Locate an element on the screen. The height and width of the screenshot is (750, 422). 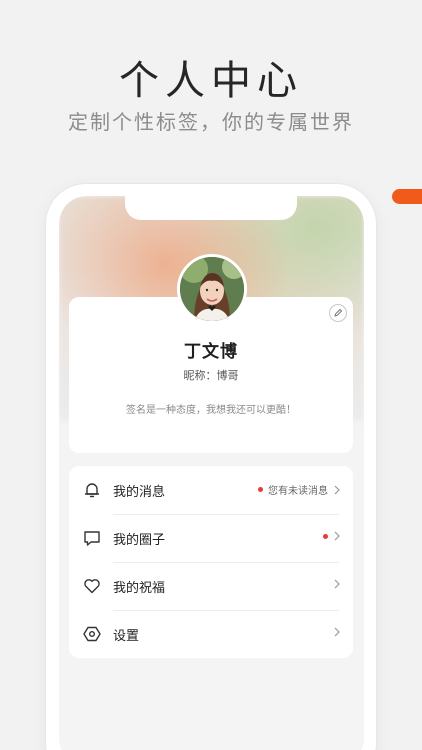
menu-item-label: 我的祝福 is located at coordinates (139, 588).